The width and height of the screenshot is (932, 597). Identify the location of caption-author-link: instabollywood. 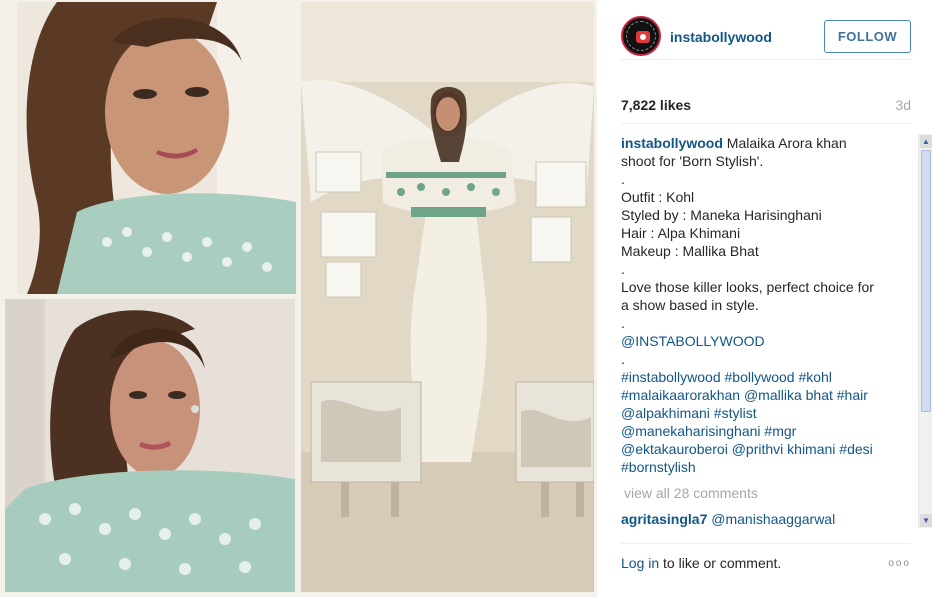
(672, 143).